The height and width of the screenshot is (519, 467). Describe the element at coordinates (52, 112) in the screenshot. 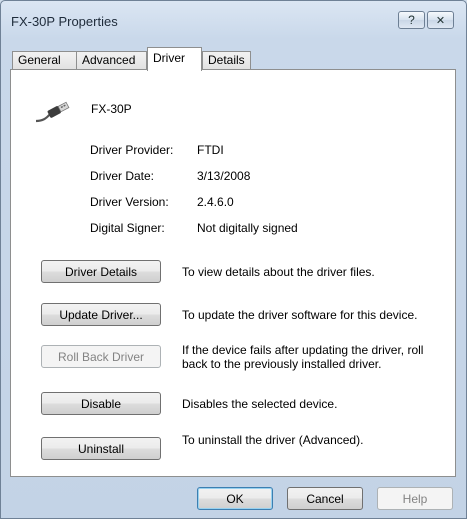

I see `usb-cable-icon` at that location.